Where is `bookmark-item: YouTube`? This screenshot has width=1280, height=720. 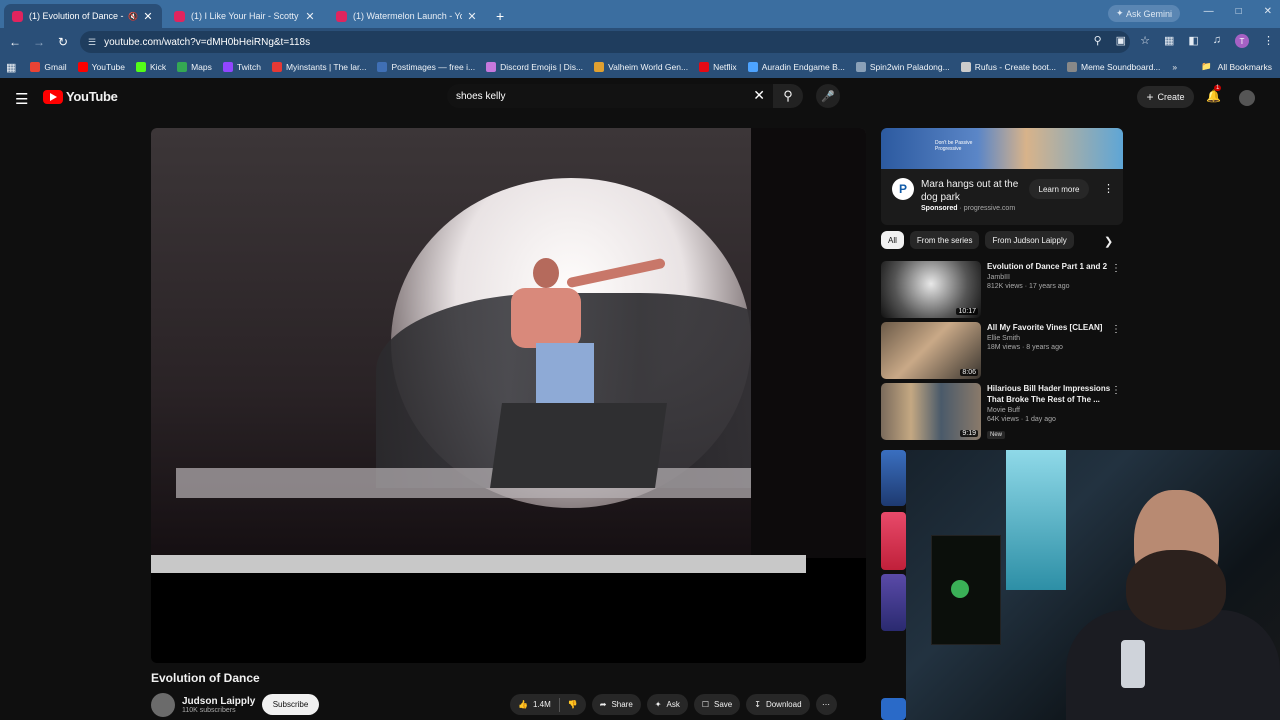
bookmark-item: YouTube is located at coordinates (101, 67).